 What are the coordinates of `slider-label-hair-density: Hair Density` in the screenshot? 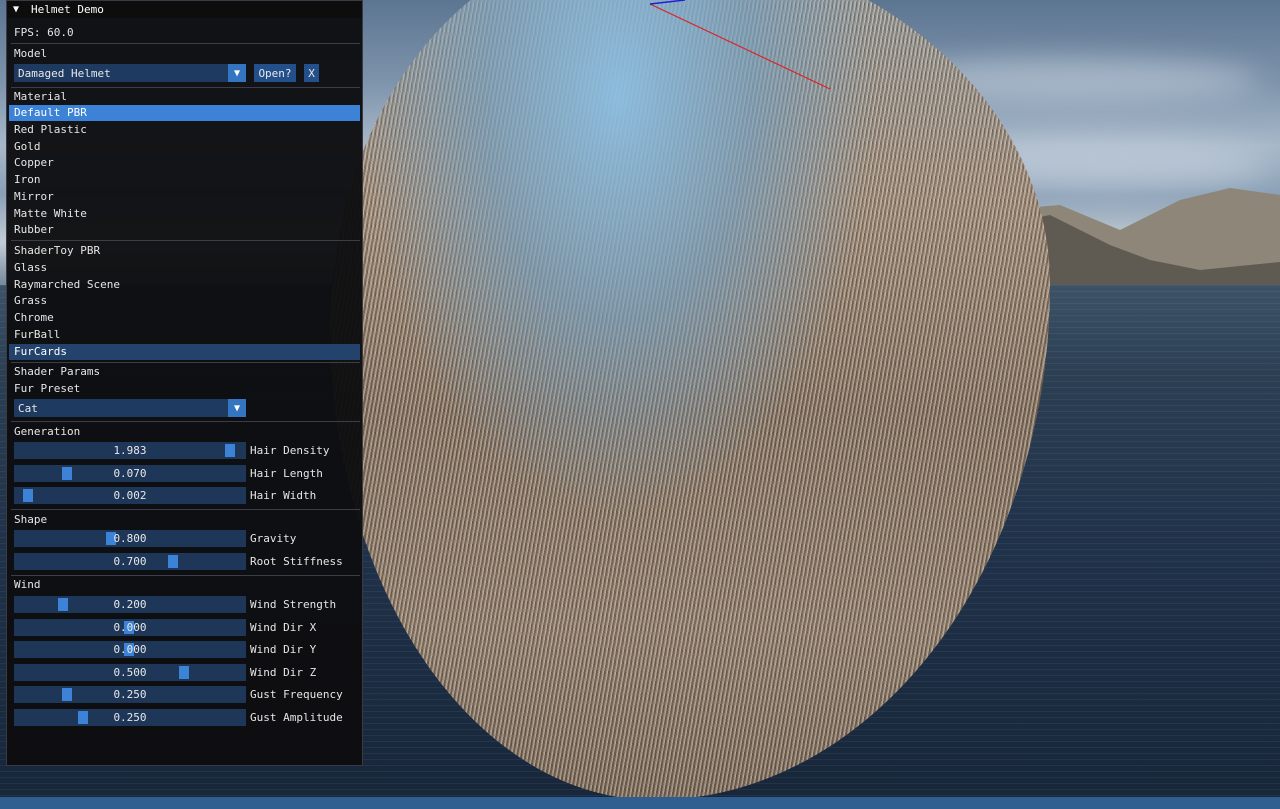 It's located at (290, 450).